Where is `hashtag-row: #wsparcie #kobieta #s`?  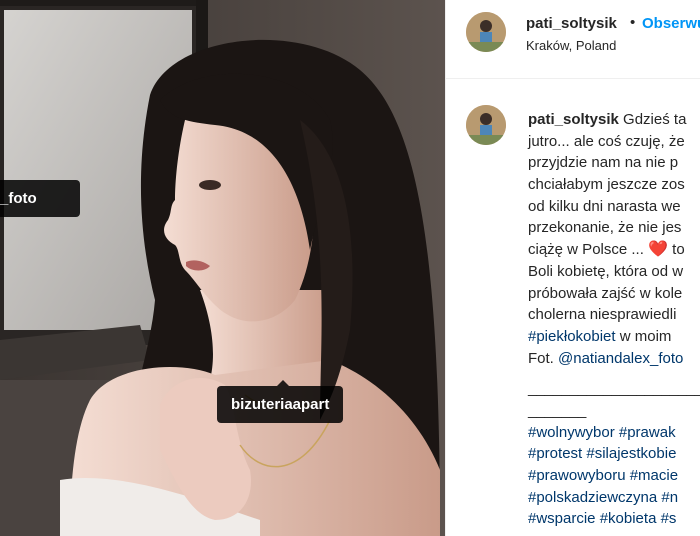
hashtag-row: #wsparcie #kobieta #s is located at coordinates (614, 519).